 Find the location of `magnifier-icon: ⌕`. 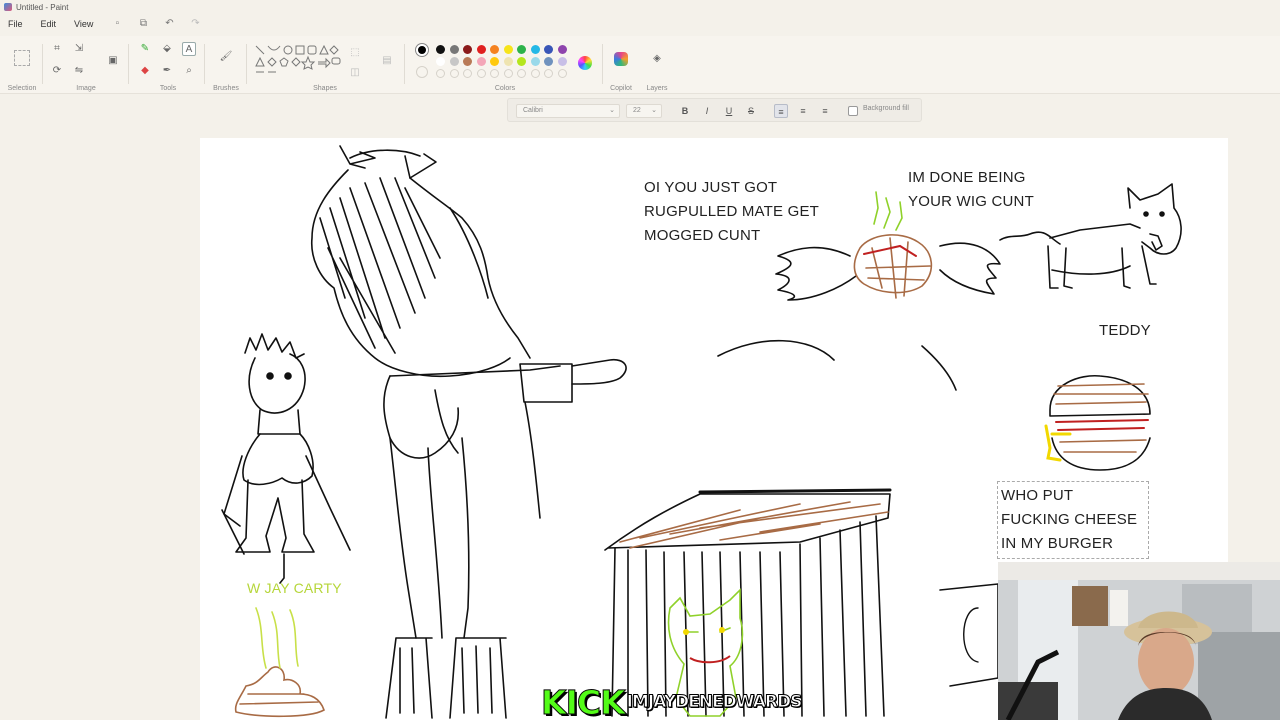

magnifier-icon: ⌕ is located at coordinates (189, 71).